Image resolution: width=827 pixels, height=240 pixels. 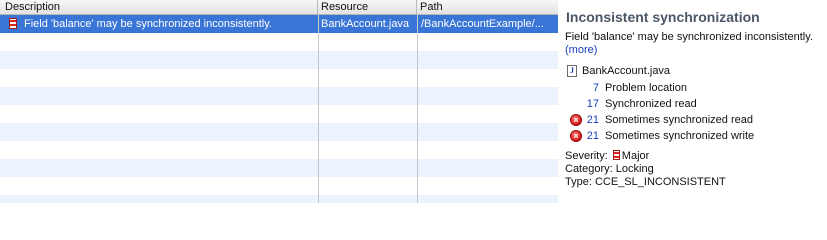 I want to click on severity-label: Severity:, so click(x=586, y=156).